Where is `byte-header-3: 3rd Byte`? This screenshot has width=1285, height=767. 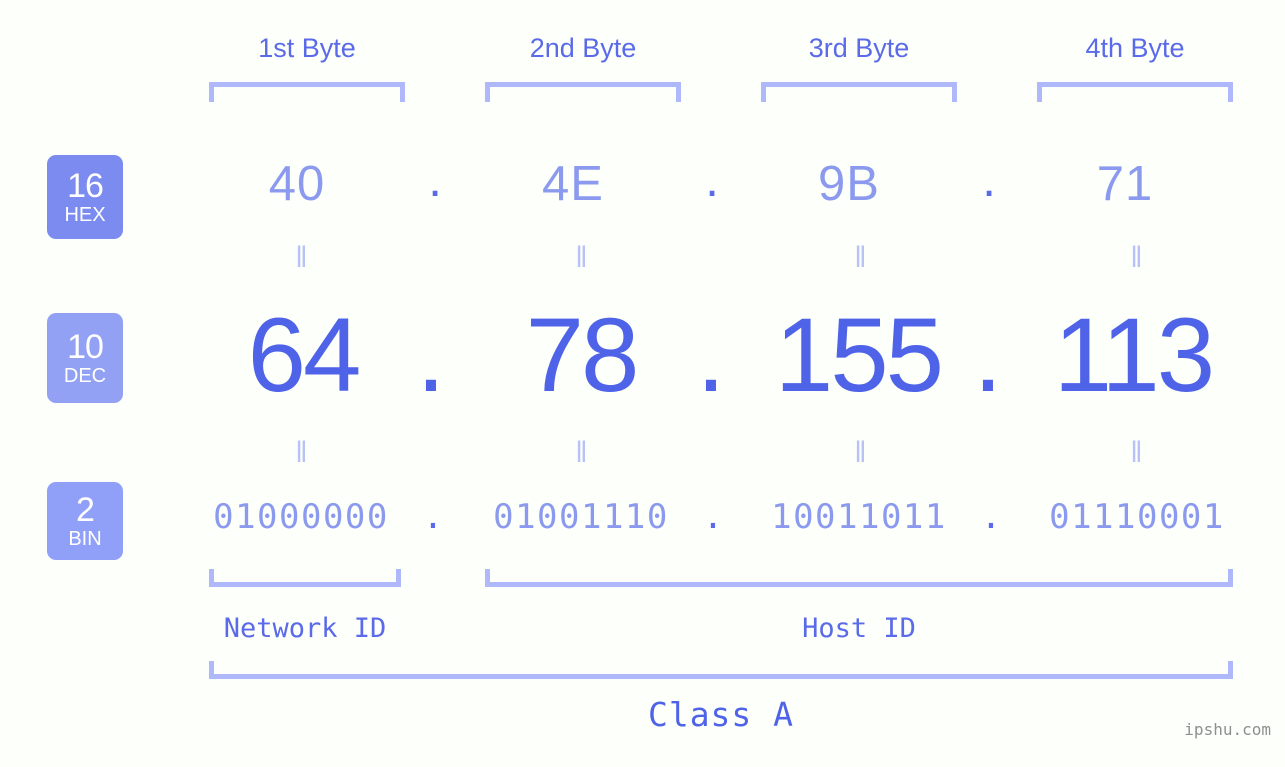 byte-header-3: 3rd Byte is located at coordinates (859, 48).